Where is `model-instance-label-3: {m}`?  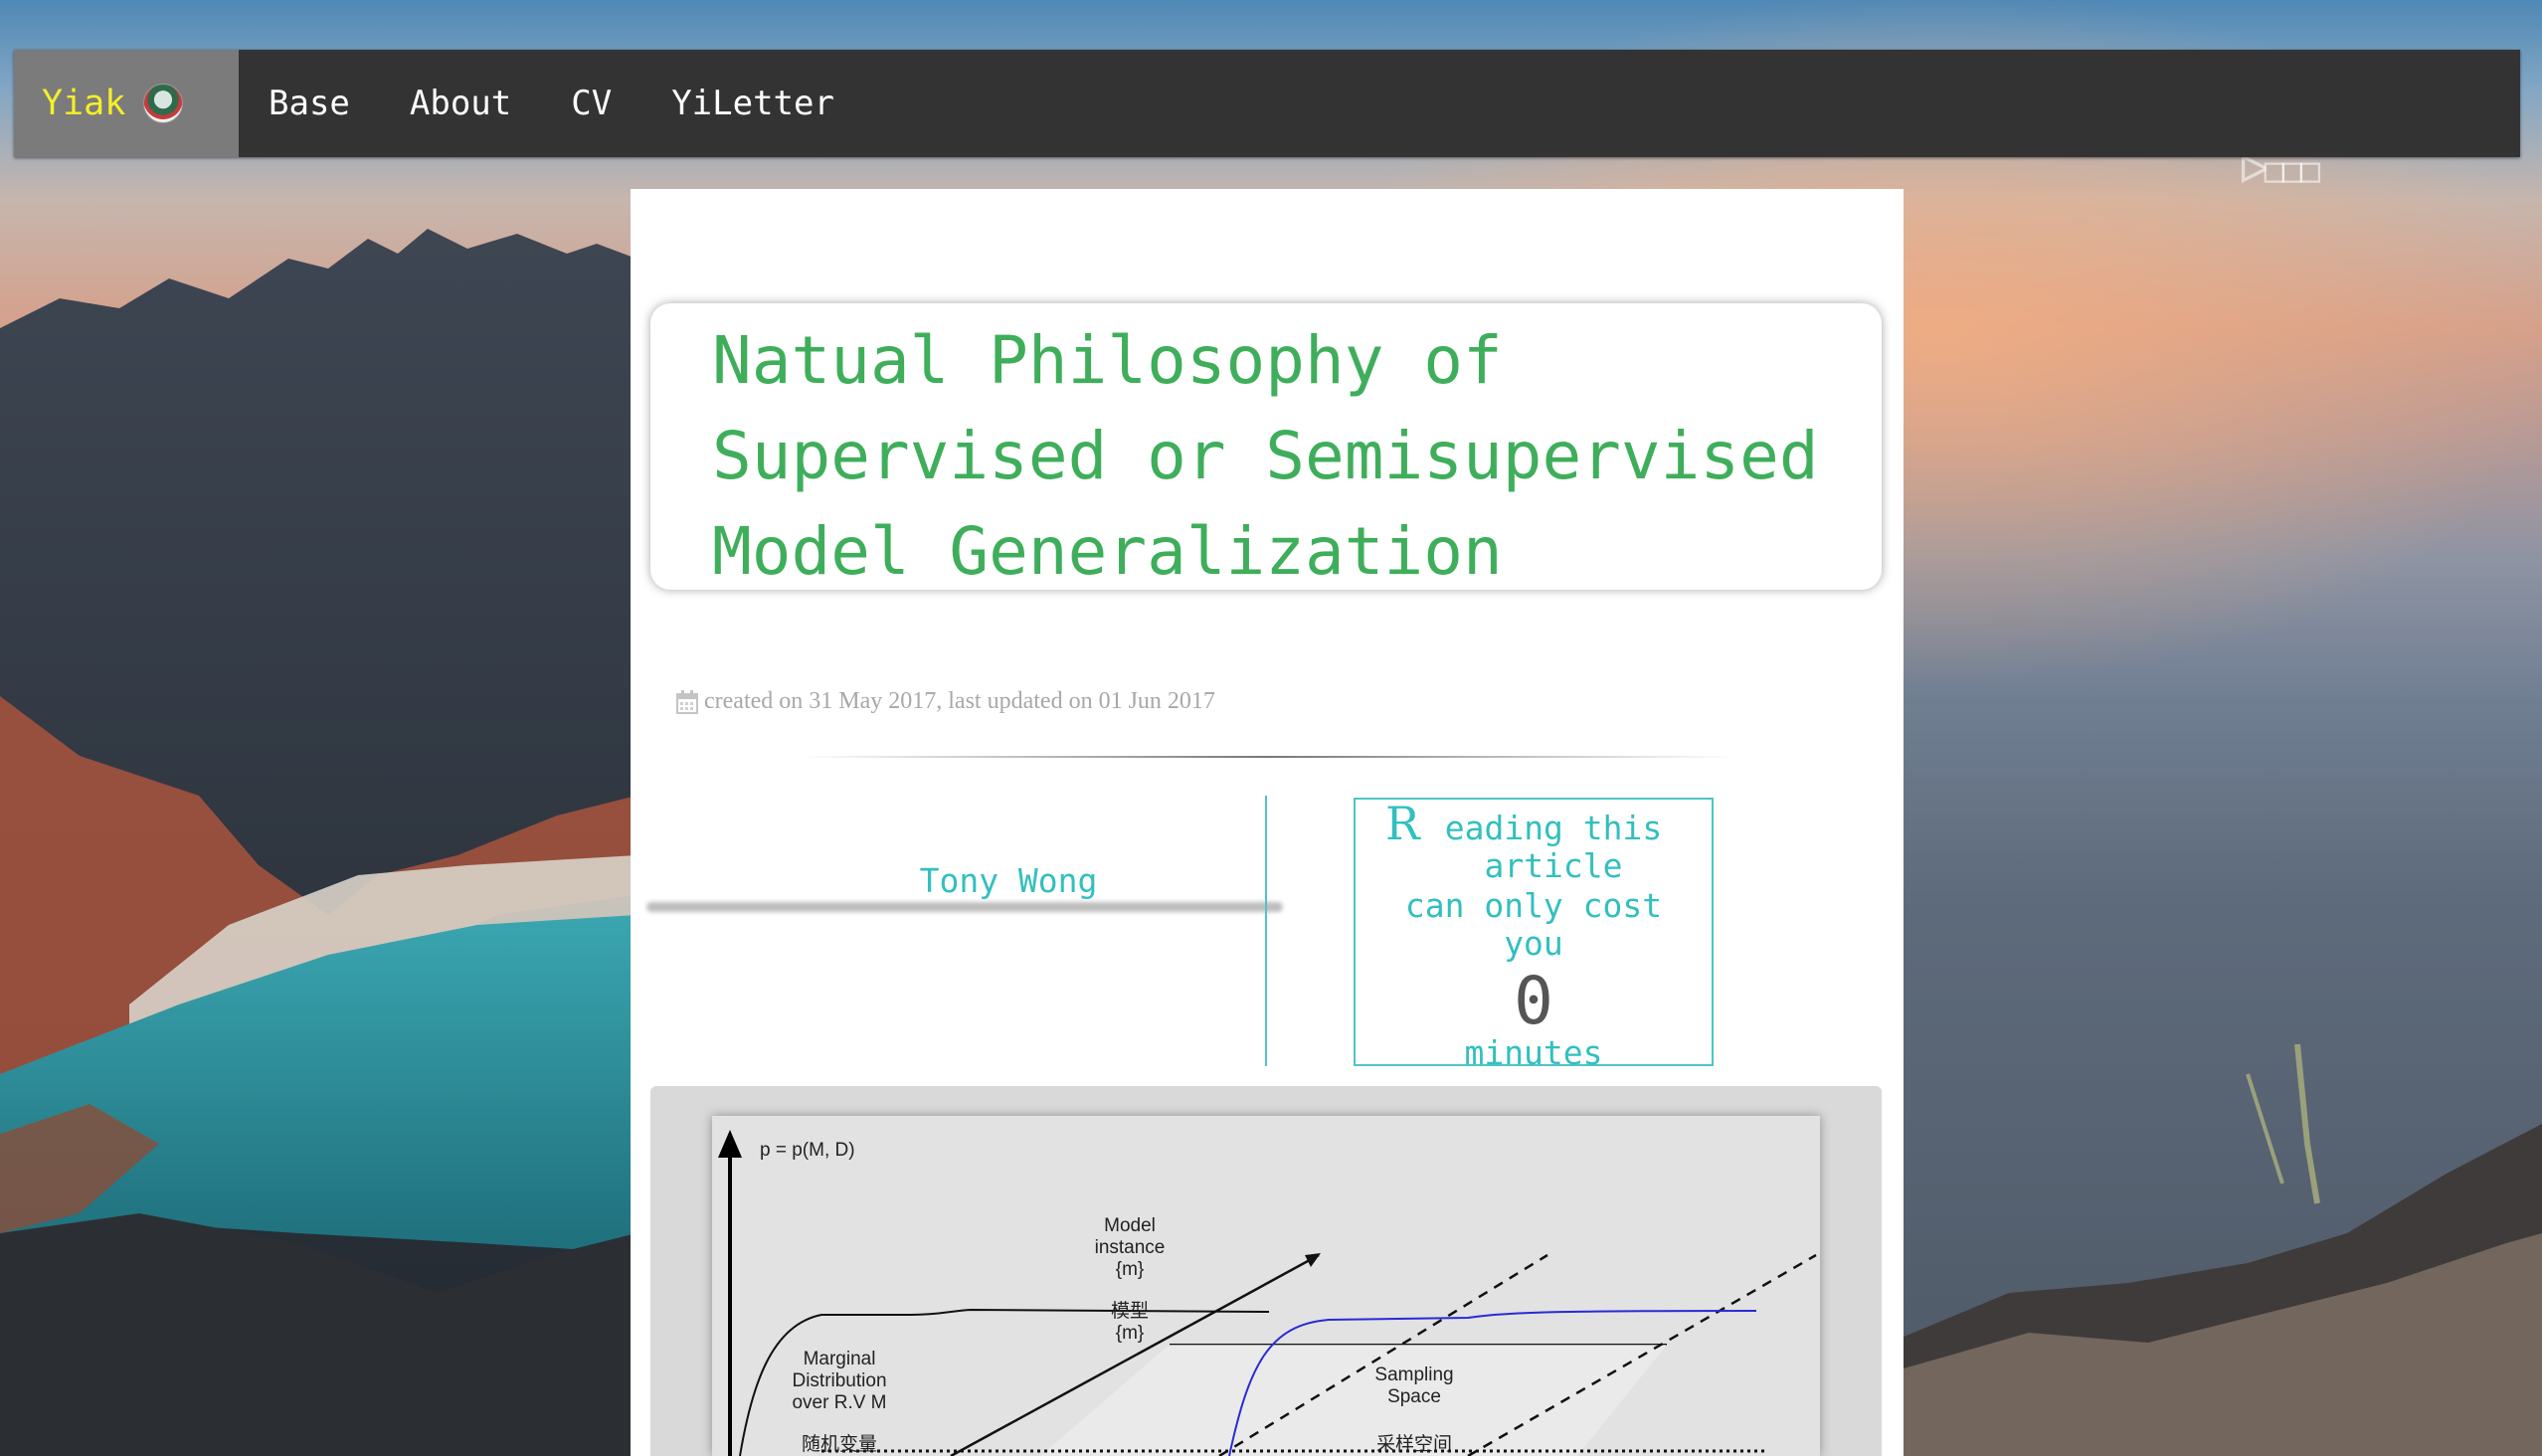 model-instance-label-3: {m} is located at coordinates (1130, 1269).